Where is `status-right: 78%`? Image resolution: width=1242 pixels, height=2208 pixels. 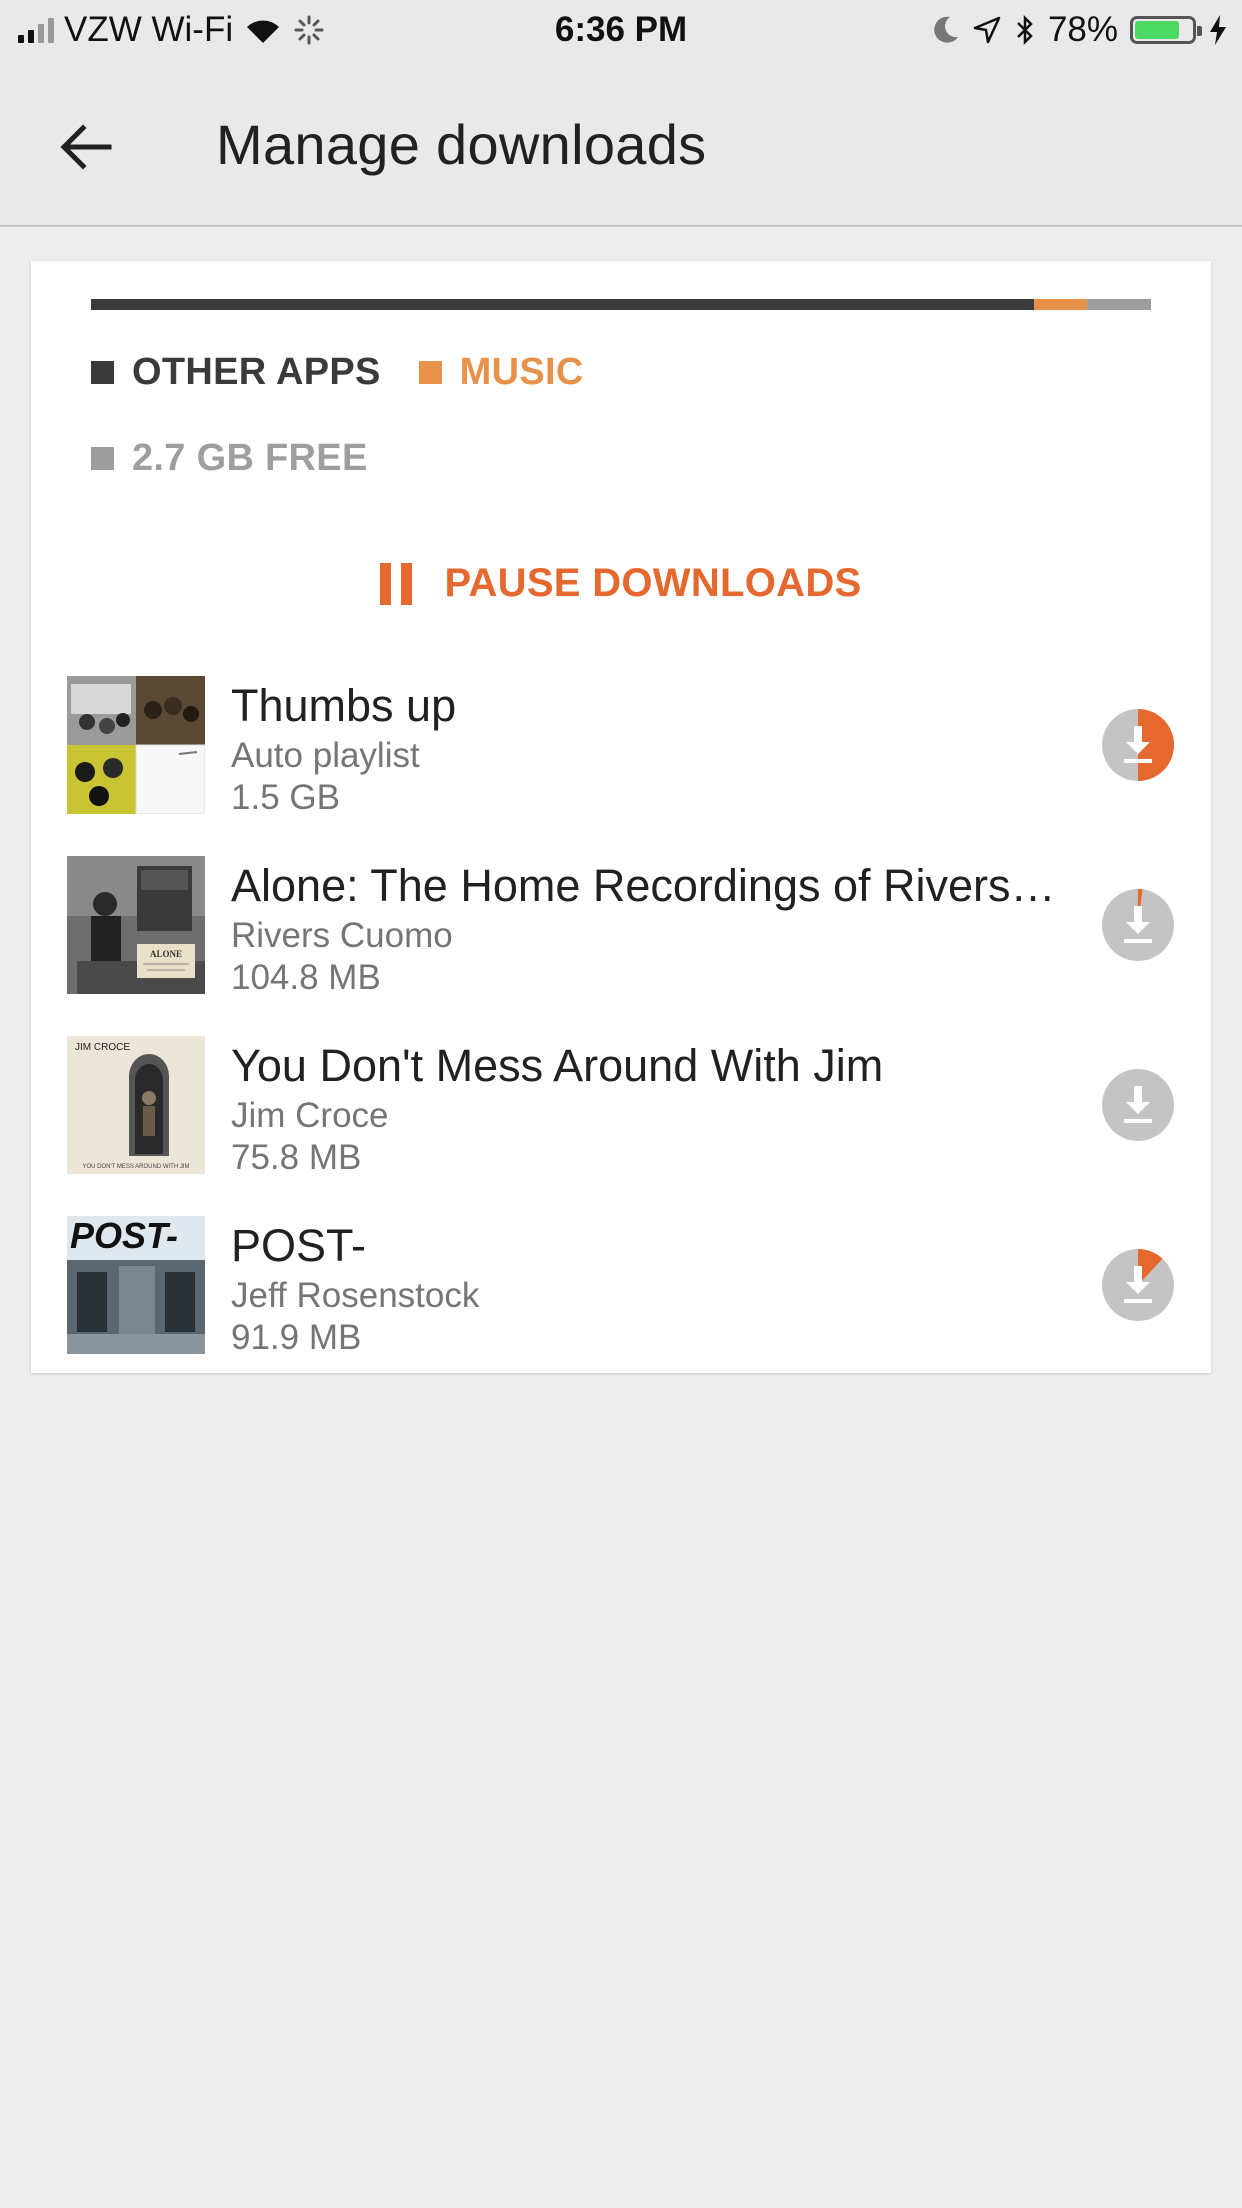 status-right: 78% is located at coordinates (1080, 30).